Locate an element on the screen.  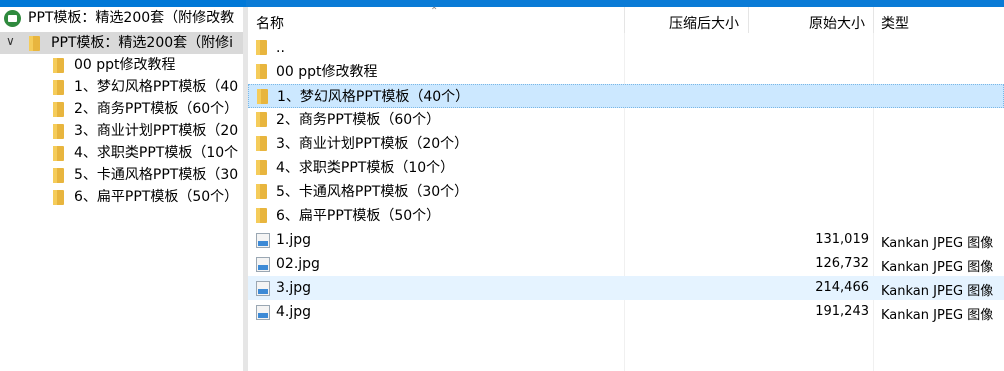
file-name: 1、梦幻风格PPT模板（40个） is located at coordinates (373, 97).